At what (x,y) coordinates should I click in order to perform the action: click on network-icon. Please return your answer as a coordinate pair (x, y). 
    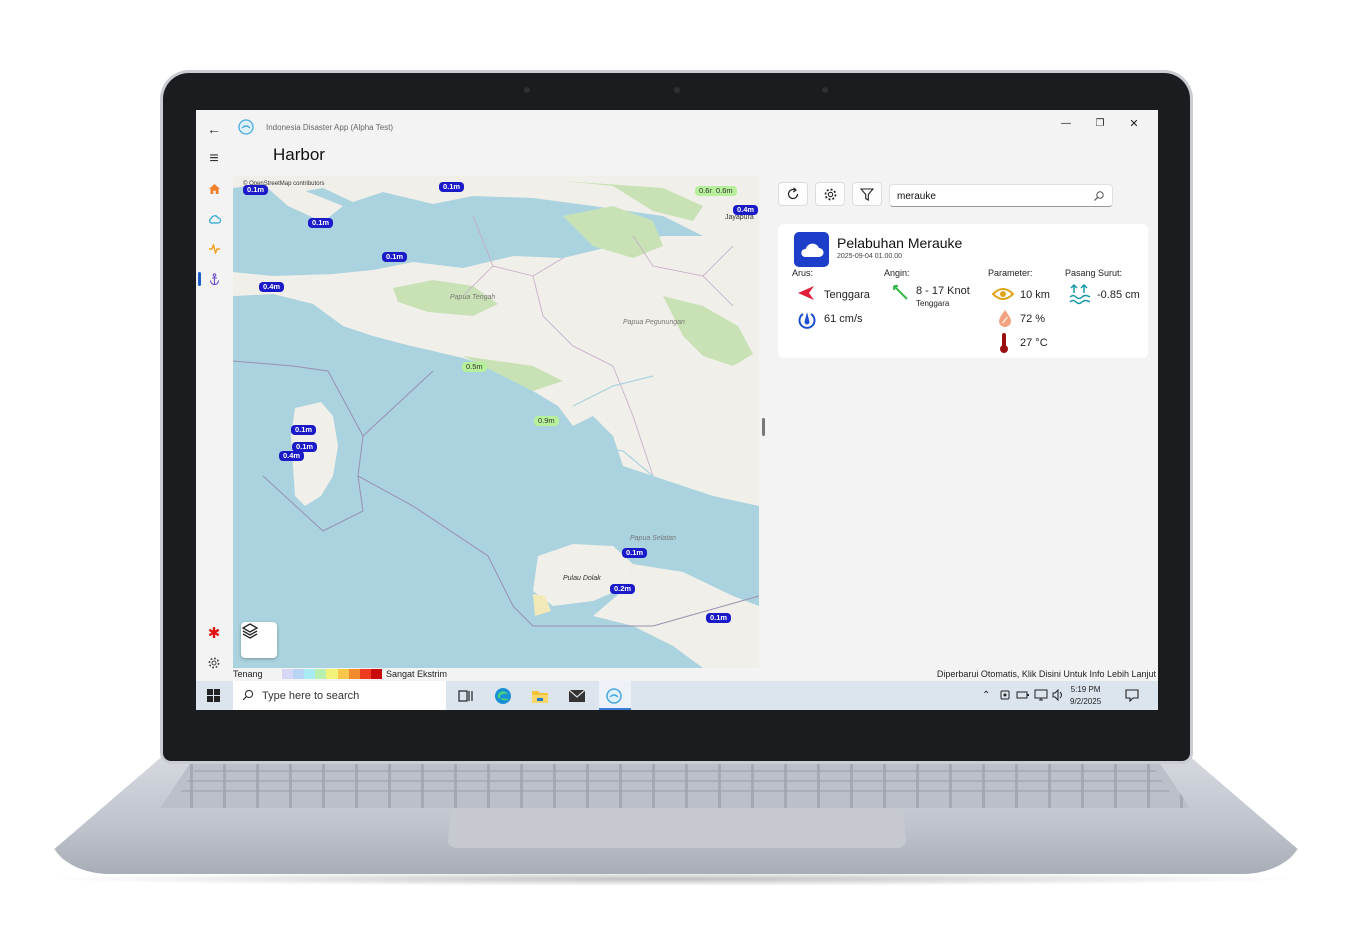
    Looking at the image, I should click on (1041, 695).